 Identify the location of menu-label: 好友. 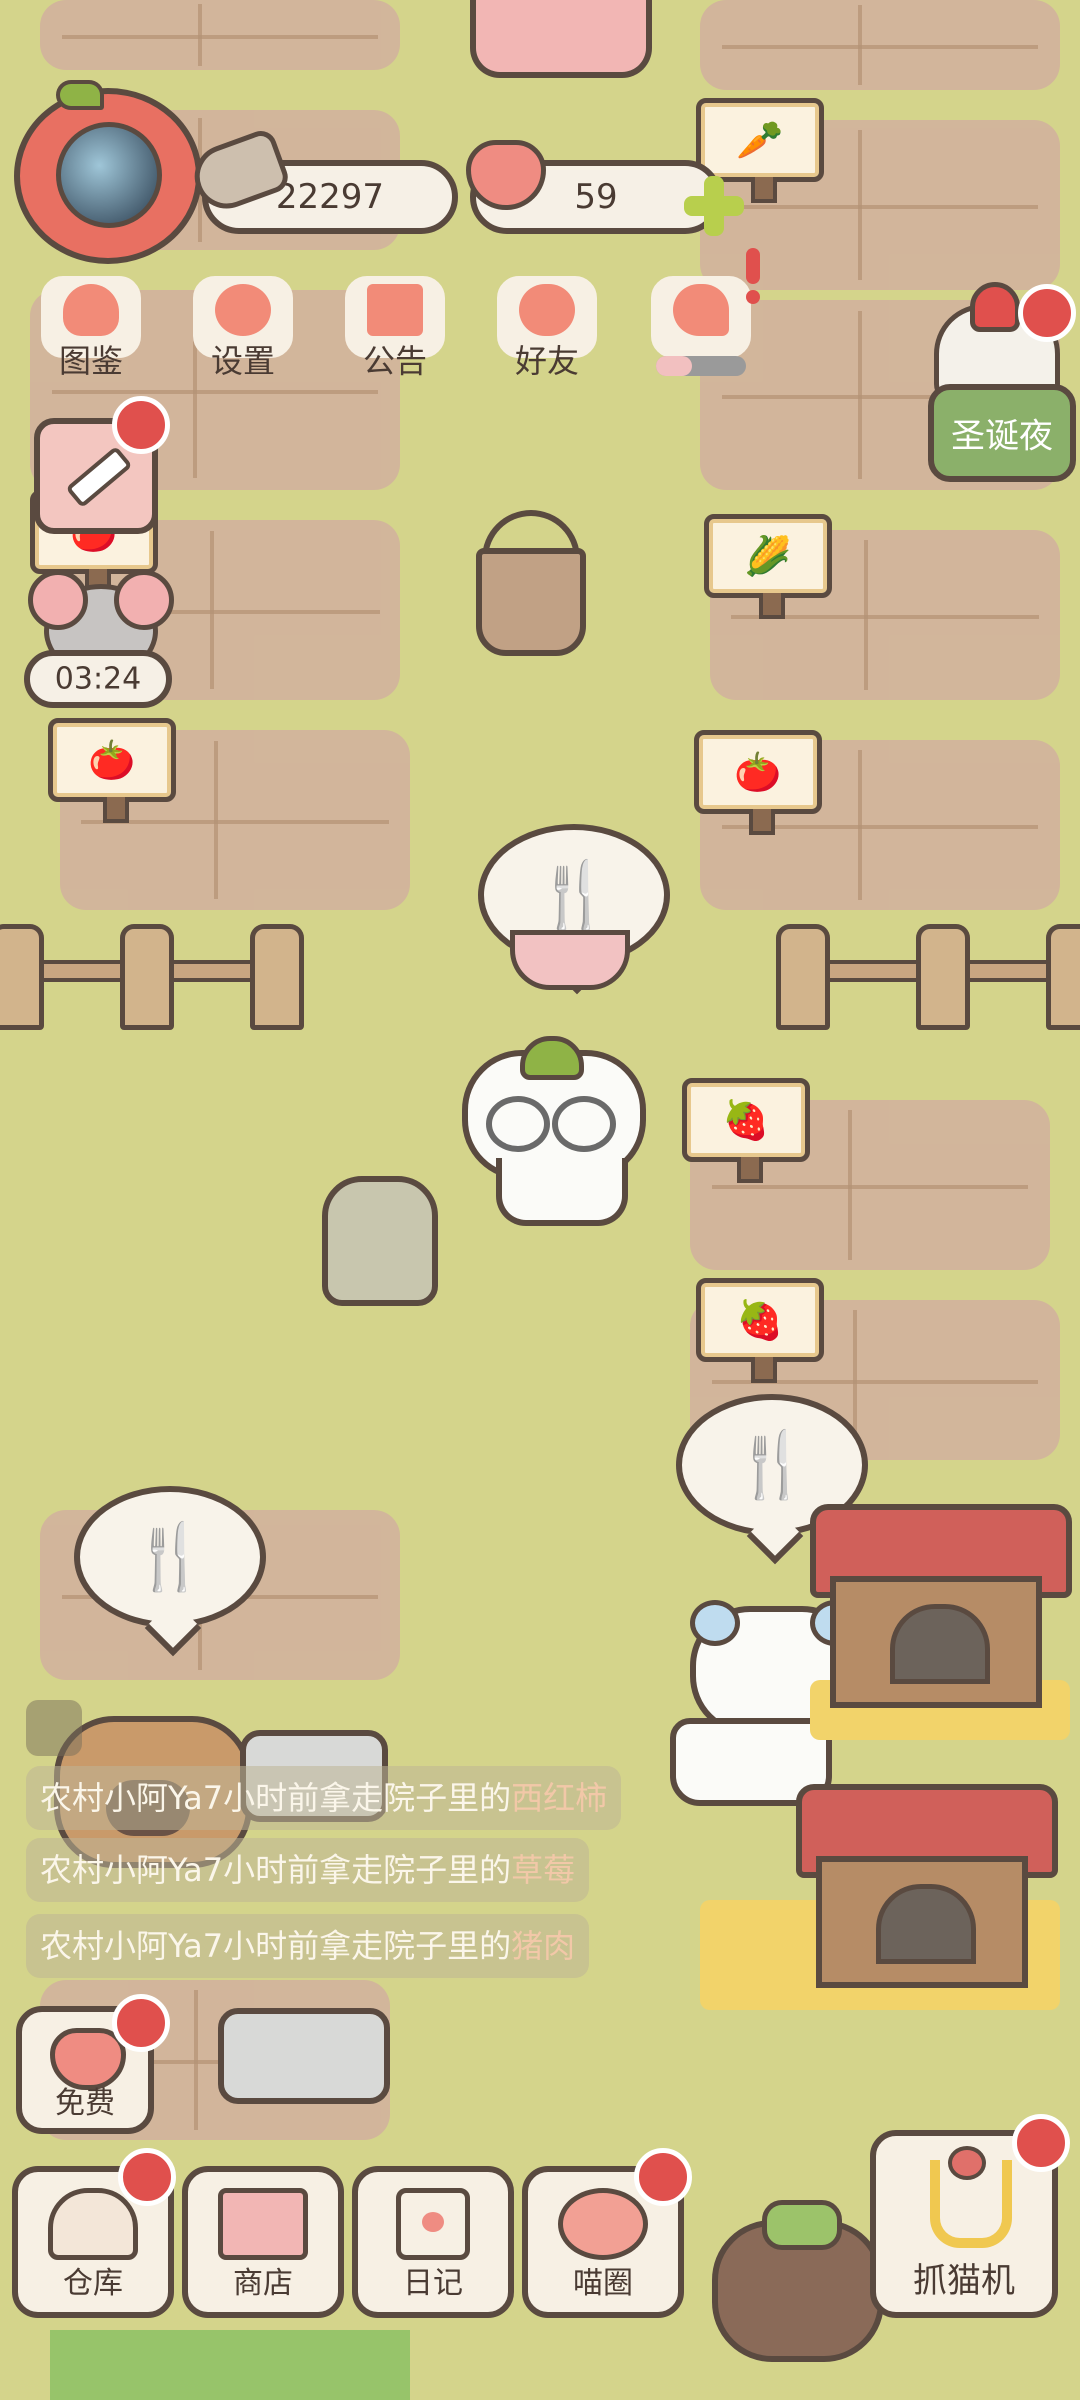
(546, 361).